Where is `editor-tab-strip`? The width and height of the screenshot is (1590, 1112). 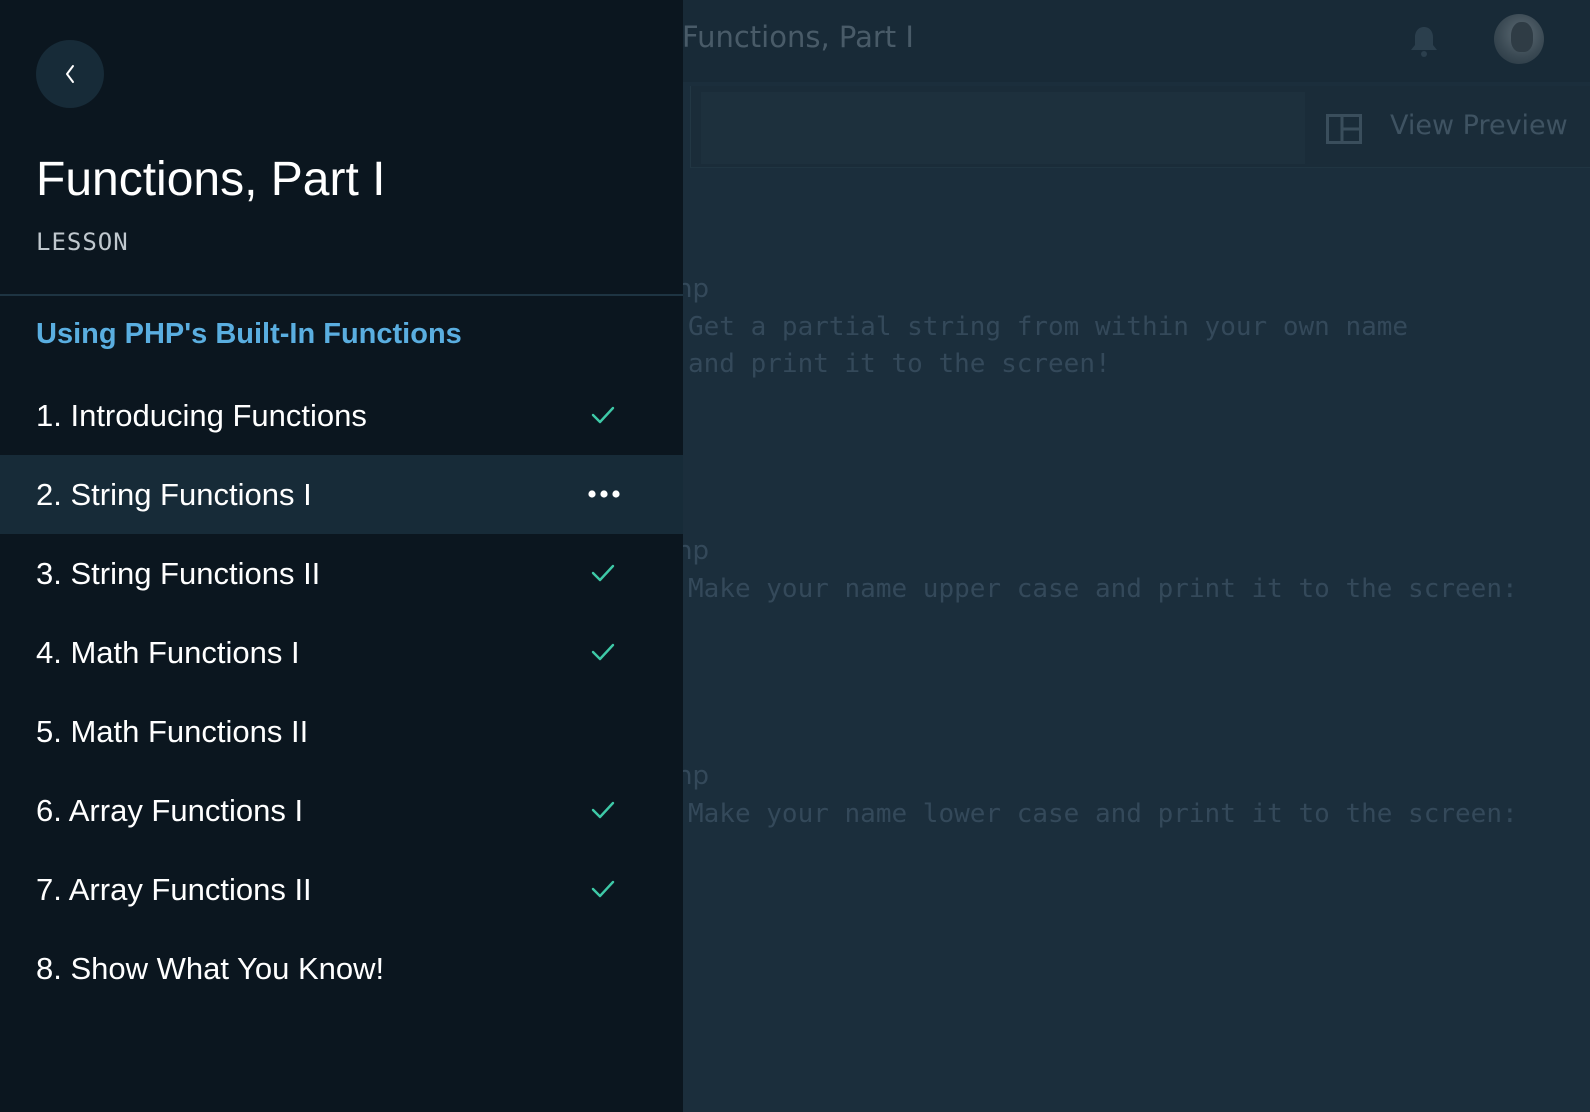
editor-tab-strip is located at coordinates (1003, 128).